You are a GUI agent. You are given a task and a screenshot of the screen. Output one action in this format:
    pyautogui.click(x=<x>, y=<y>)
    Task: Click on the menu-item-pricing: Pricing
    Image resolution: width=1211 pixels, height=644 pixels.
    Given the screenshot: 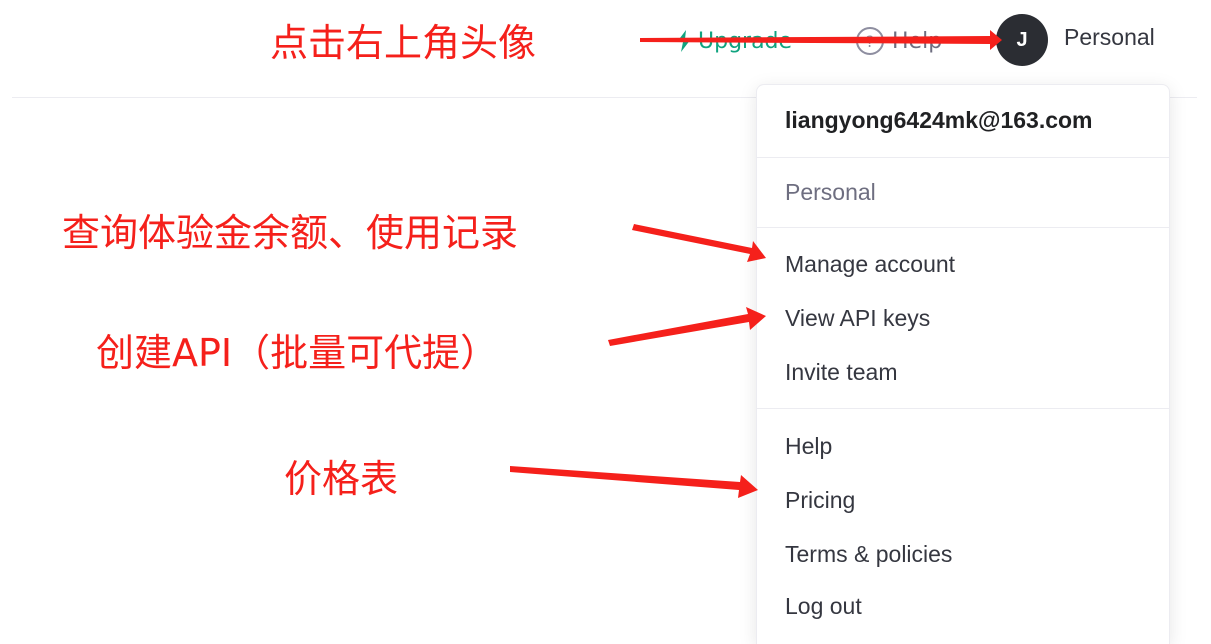 What is the action you would take?
    pyautogui.click(x=820, y=500)
    